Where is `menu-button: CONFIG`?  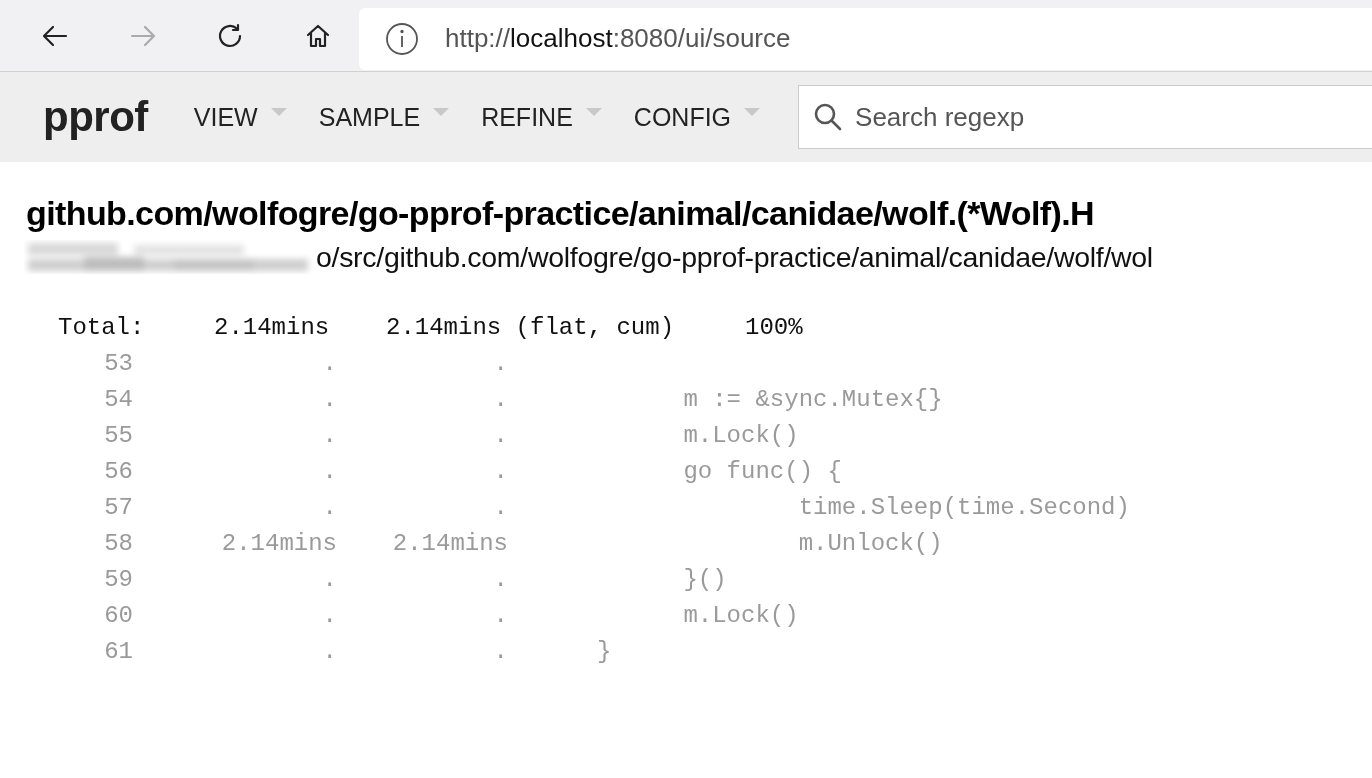 menu-button: CONFIG is located at coordinates (697, 117).